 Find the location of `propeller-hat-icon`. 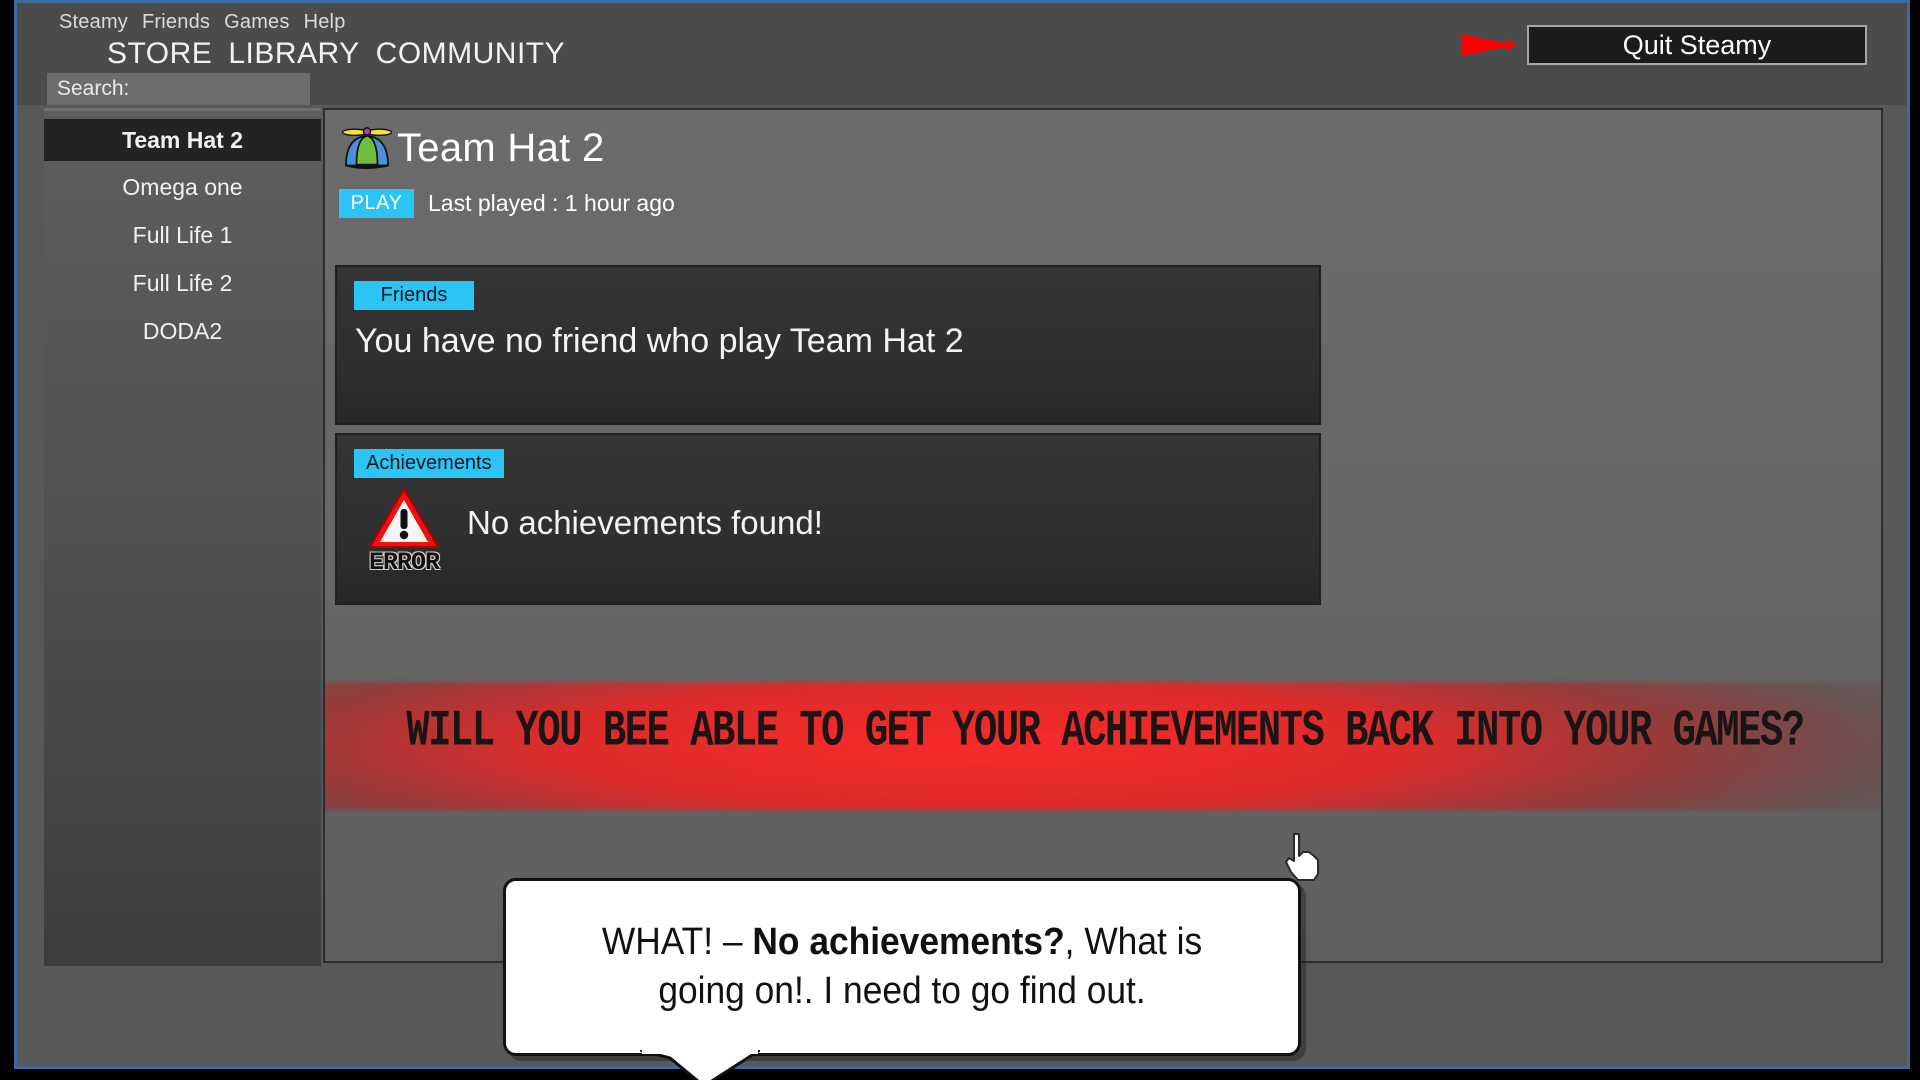

propeller-hat-icon is located at coordinates (367, 148).